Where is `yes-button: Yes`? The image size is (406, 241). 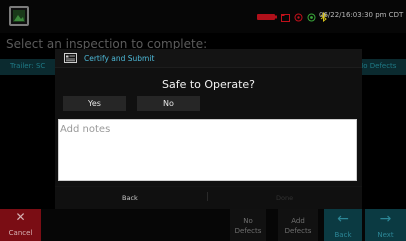
yes-button: Yes is located at coordinates (94, 103).